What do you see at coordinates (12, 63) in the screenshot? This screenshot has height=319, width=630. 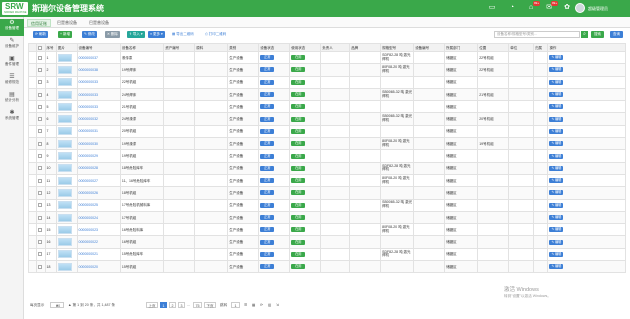 I see `sidebar-item-spare-parts: ▣ 备件管理` at bounding box center [12, 63].